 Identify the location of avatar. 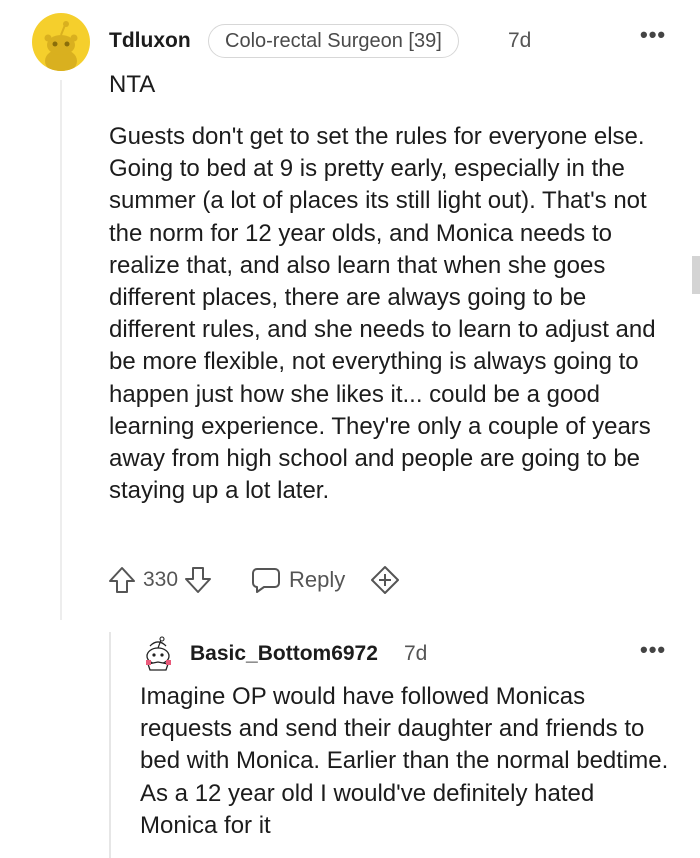
(61, 42).